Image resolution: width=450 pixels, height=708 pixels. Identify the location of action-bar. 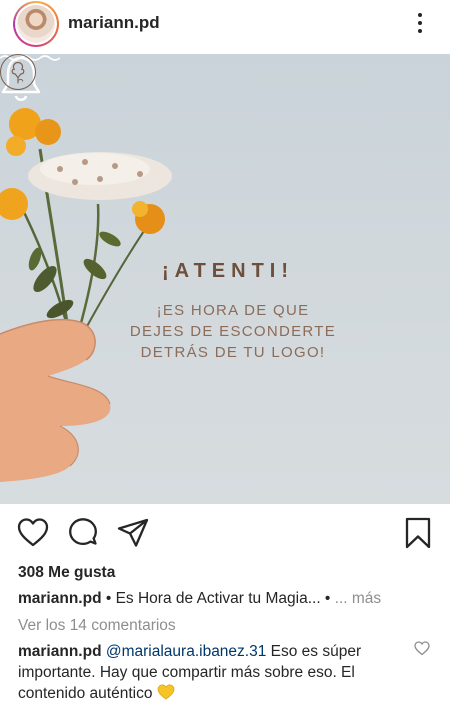
(225, 534).